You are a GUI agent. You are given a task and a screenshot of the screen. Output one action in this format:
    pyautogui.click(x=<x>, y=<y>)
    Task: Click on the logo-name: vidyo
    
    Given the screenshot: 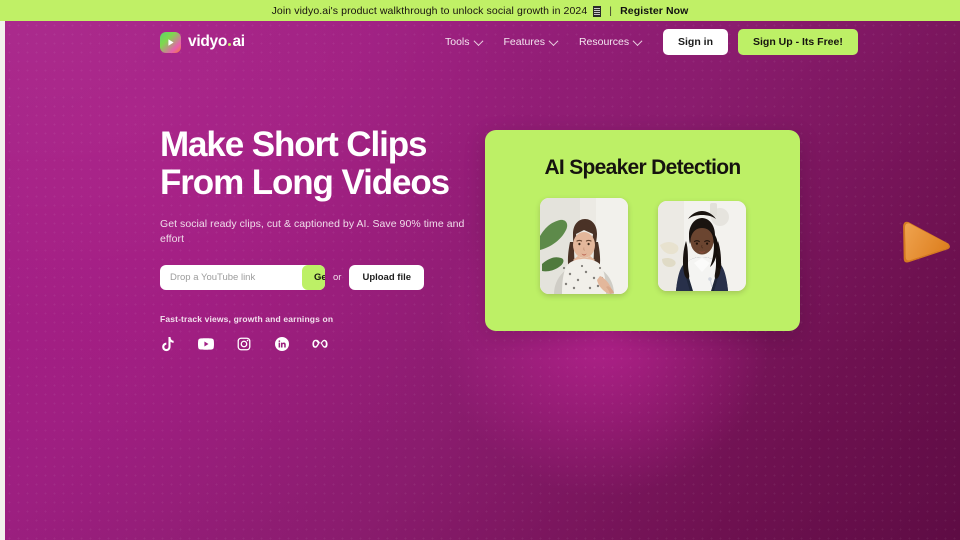 What is the action you would take?
    pyautogui.click(x=207, y=41)
    